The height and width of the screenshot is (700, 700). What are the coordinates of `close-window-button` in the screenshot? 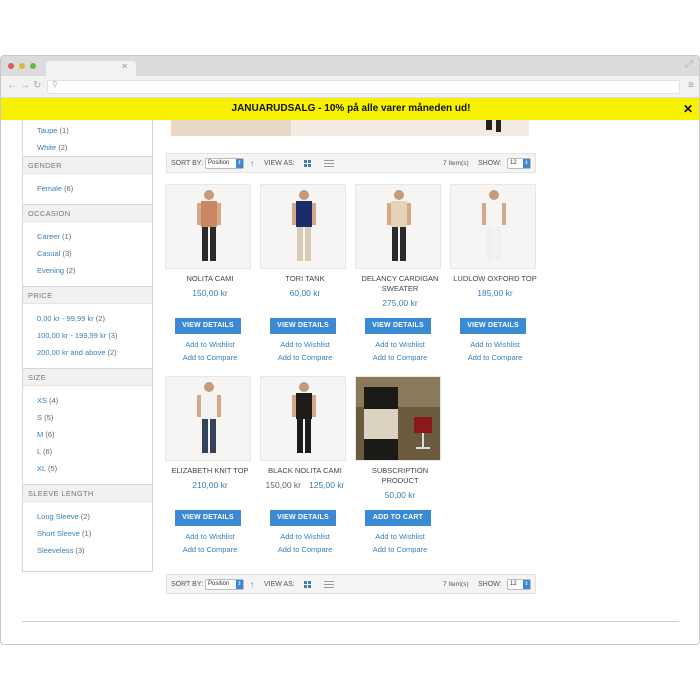 It's located at (11, 66).